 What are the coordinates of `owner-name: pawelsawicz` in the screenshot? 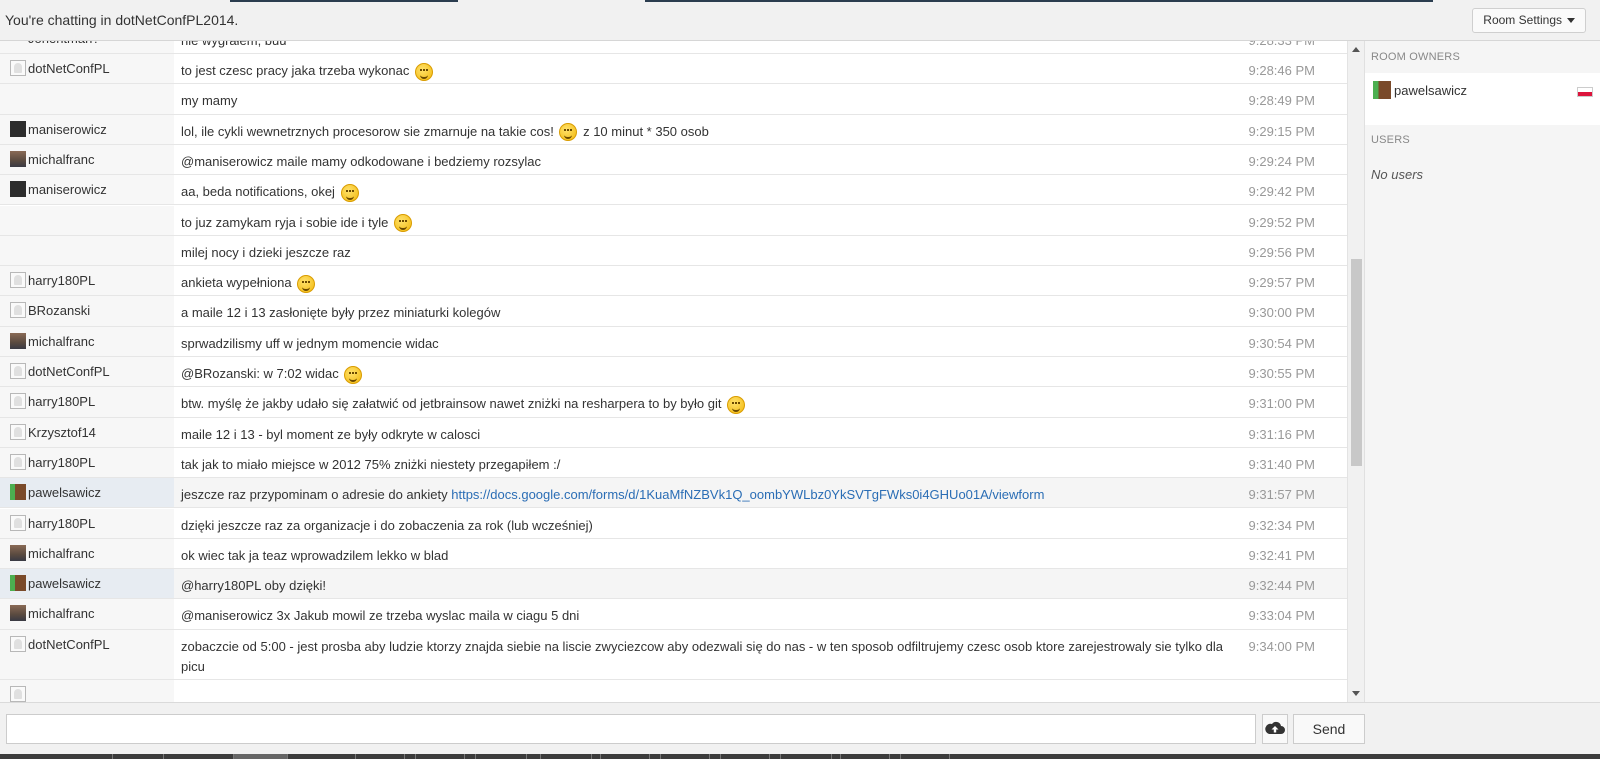 It's located at (1430, 90).